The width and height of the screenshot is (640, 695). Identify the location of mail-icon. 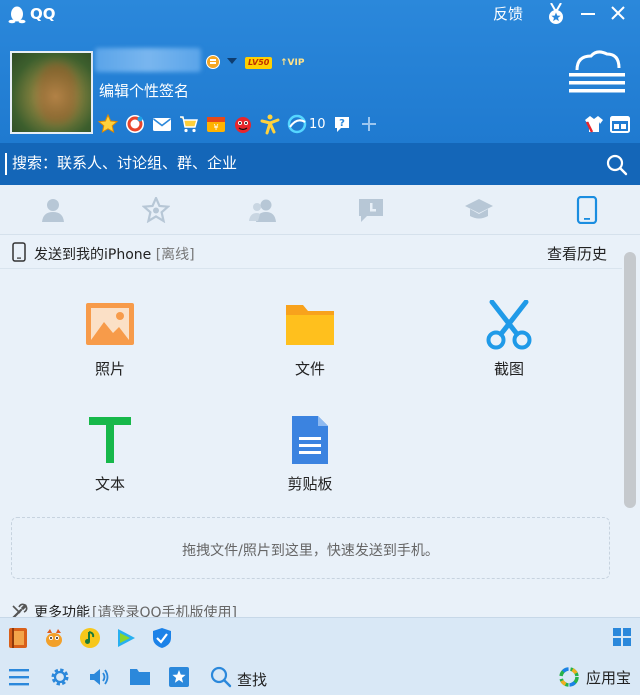
(162, 124).